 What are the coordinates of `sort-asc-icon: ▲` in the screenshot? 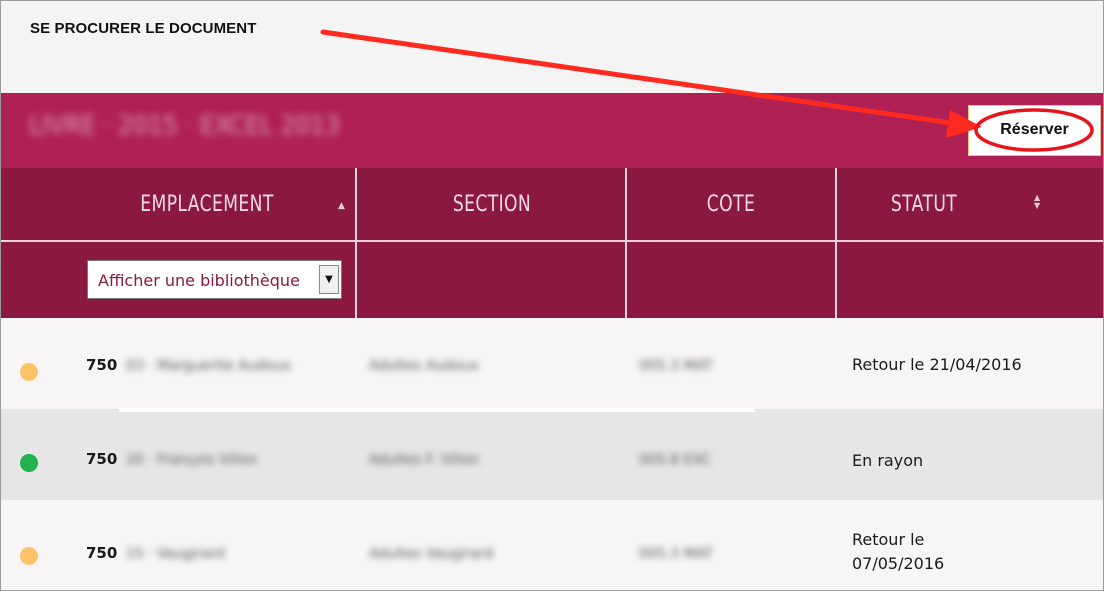 It's located at (341, 206).